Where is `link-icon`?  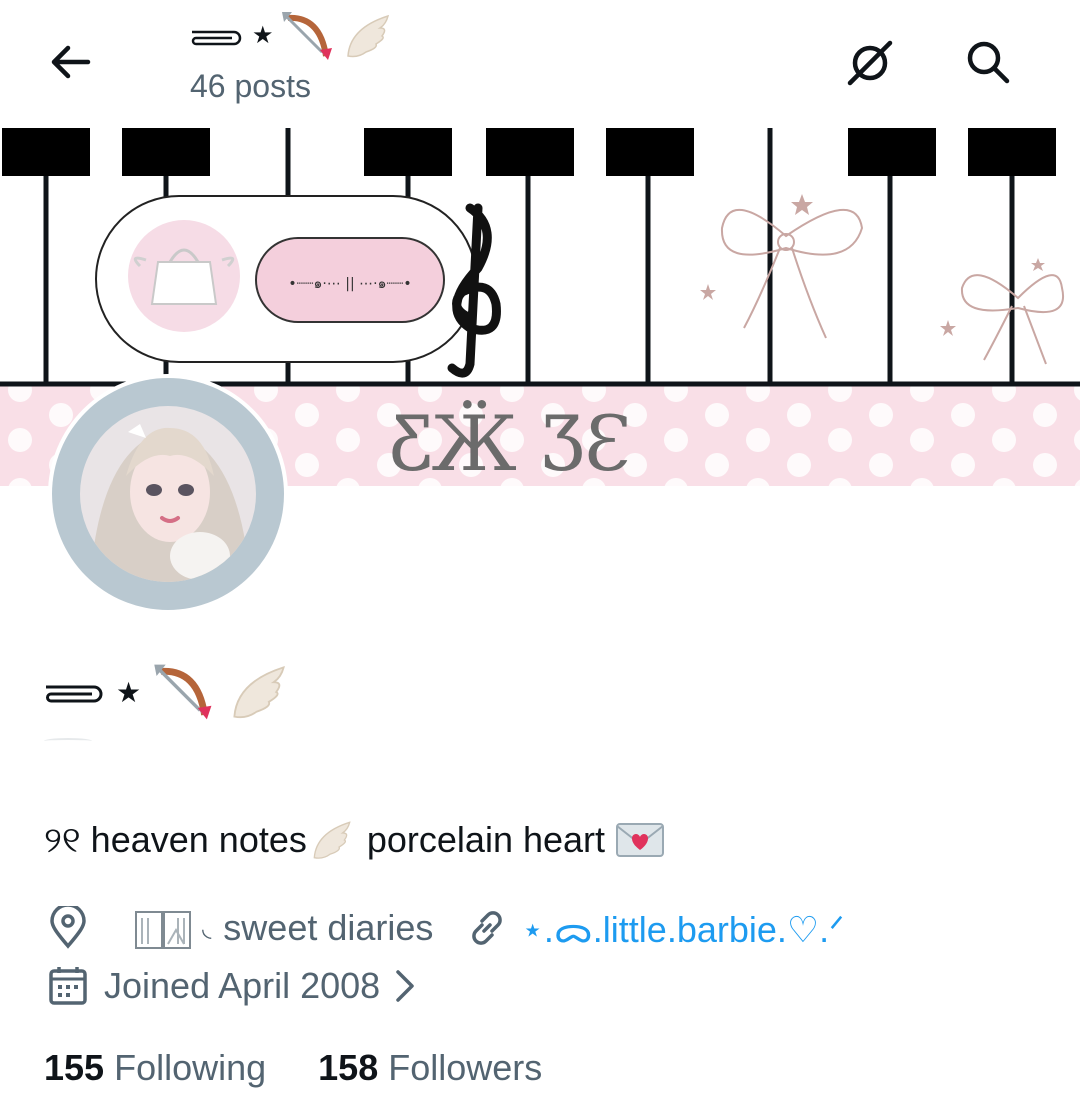 link-icon is located at coordinates (487, 928).